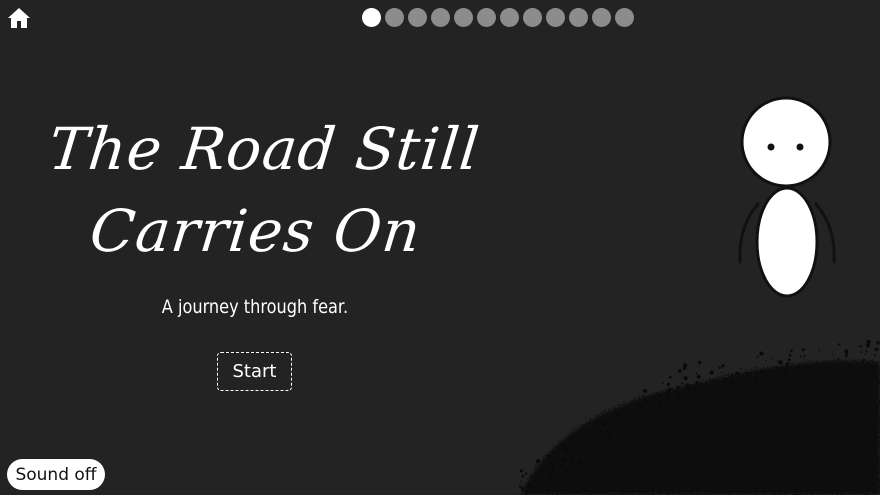 This screenshot has height=495, width=880. Describe the element at coordinates (498, 18) in the screenshot. I see `progress-dots` at that location.